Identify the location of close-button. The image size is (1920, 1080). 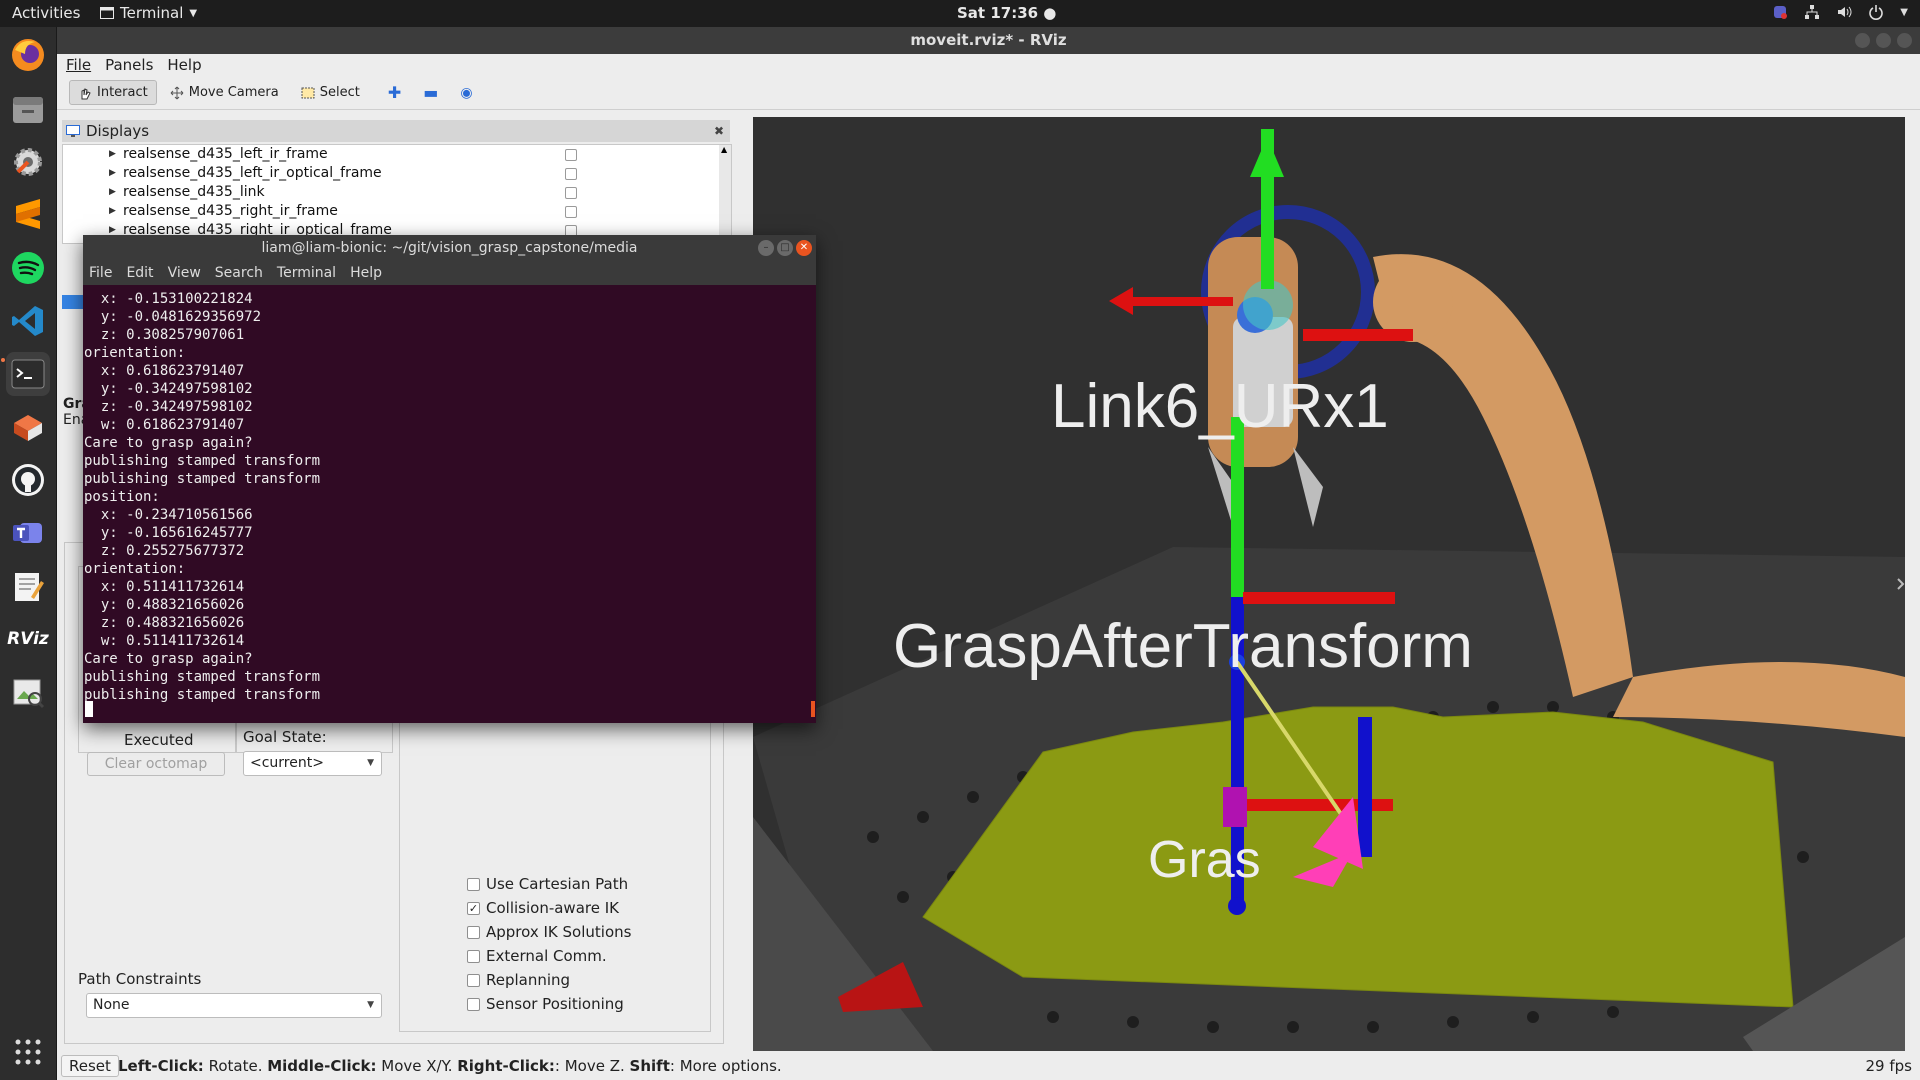
(1904, 40).